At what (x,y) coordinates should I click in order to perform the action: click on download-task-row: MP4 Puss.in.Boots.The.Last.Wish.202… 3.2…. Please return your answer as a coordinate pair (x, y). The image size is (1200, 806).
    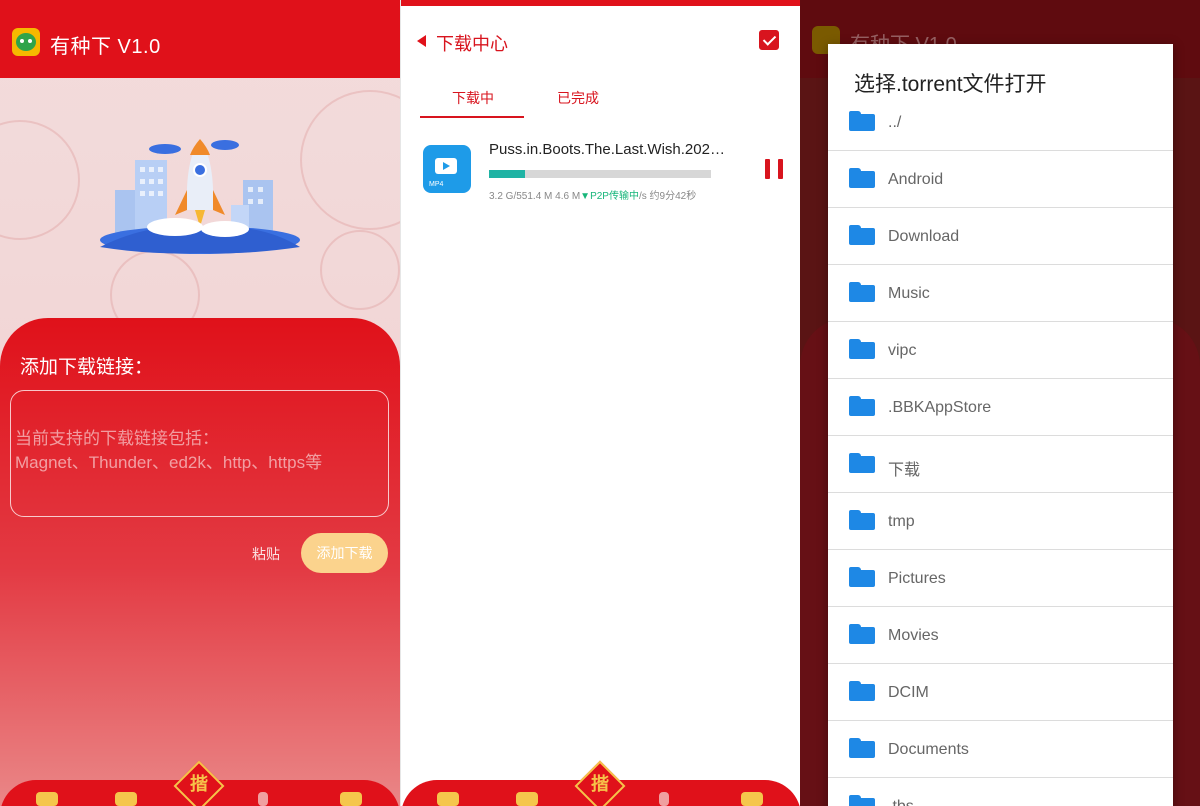
    Looking at the image, I should click on (603, 173).